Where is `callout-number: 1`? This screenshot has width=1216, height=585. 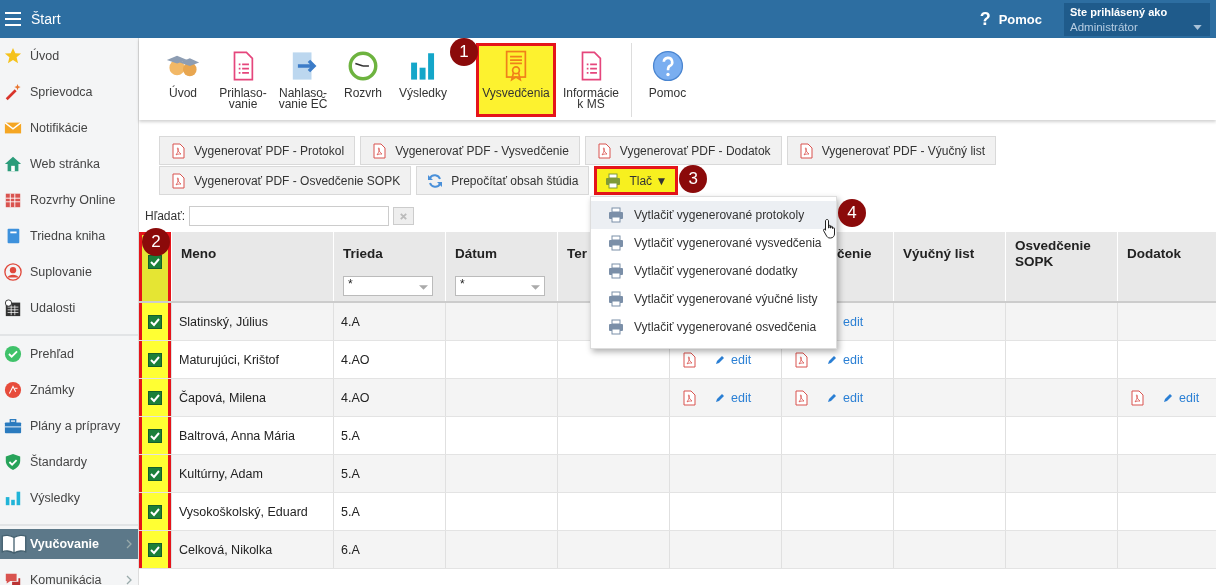 callout-number: 1 is located at coordinates (464, 52).